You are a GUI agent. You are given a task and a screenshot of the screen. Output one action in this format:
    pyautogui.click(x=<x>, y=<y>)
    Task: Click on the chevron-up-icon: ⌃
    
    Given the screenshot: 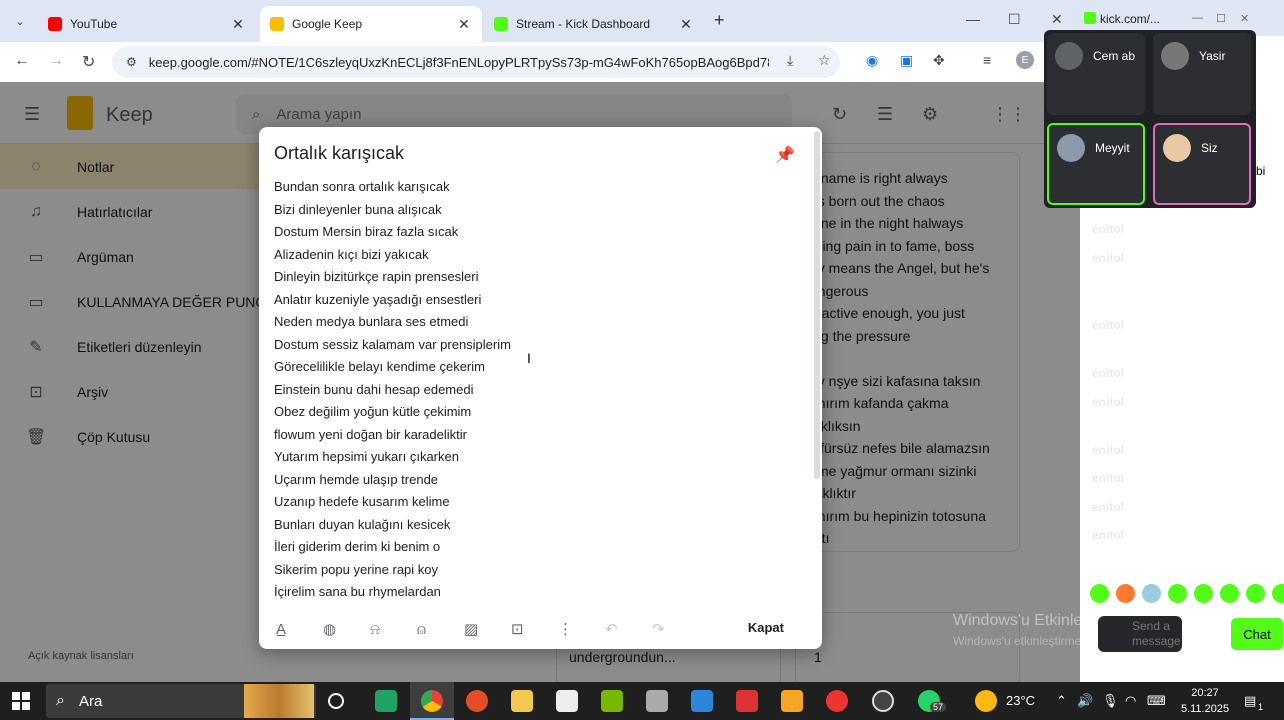 What is the action you would take?
    pyautogui.click(x=1061, y=701)
    